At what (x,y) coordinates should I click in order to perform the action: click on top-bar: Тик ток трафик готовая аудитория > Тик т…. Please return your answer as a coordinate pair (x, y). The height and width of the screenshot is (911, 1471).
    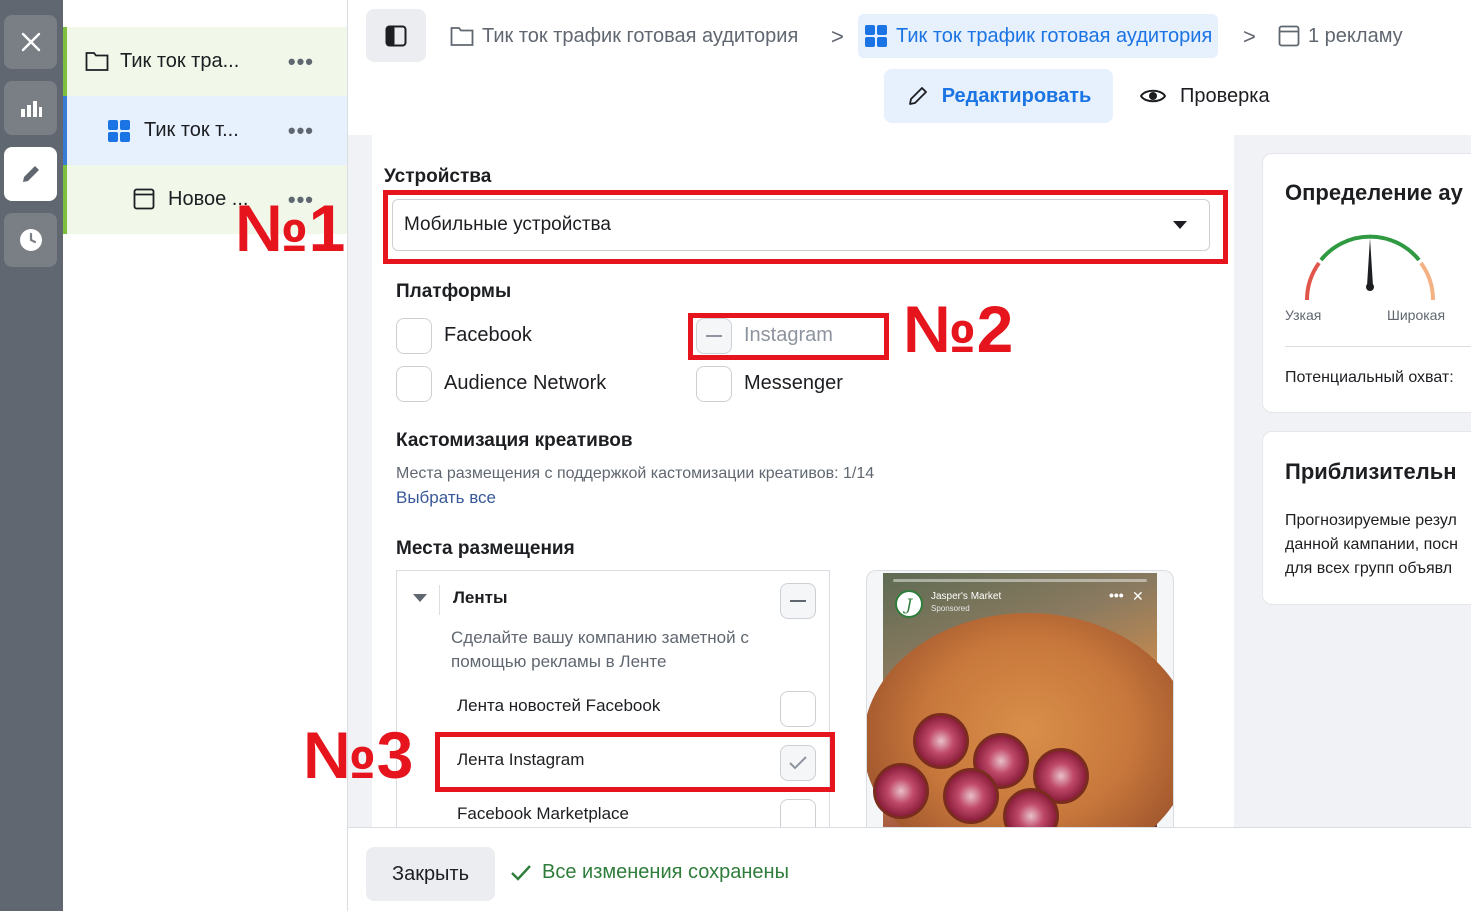
    Looking at the image, I should click on (909, 67).